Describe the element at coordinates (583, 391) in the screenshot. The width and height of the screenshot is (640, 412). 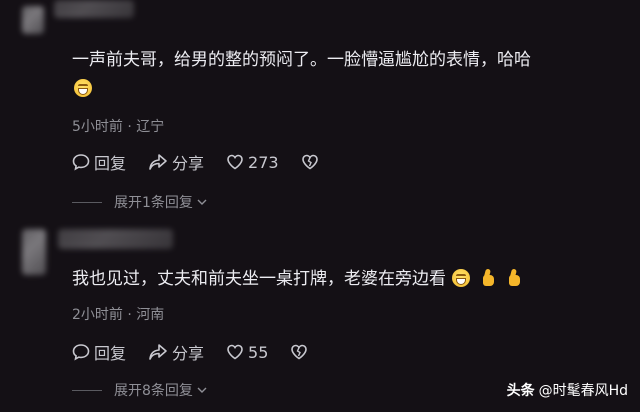
I see `watermark-handle: @时髦春风Hd` at that location.